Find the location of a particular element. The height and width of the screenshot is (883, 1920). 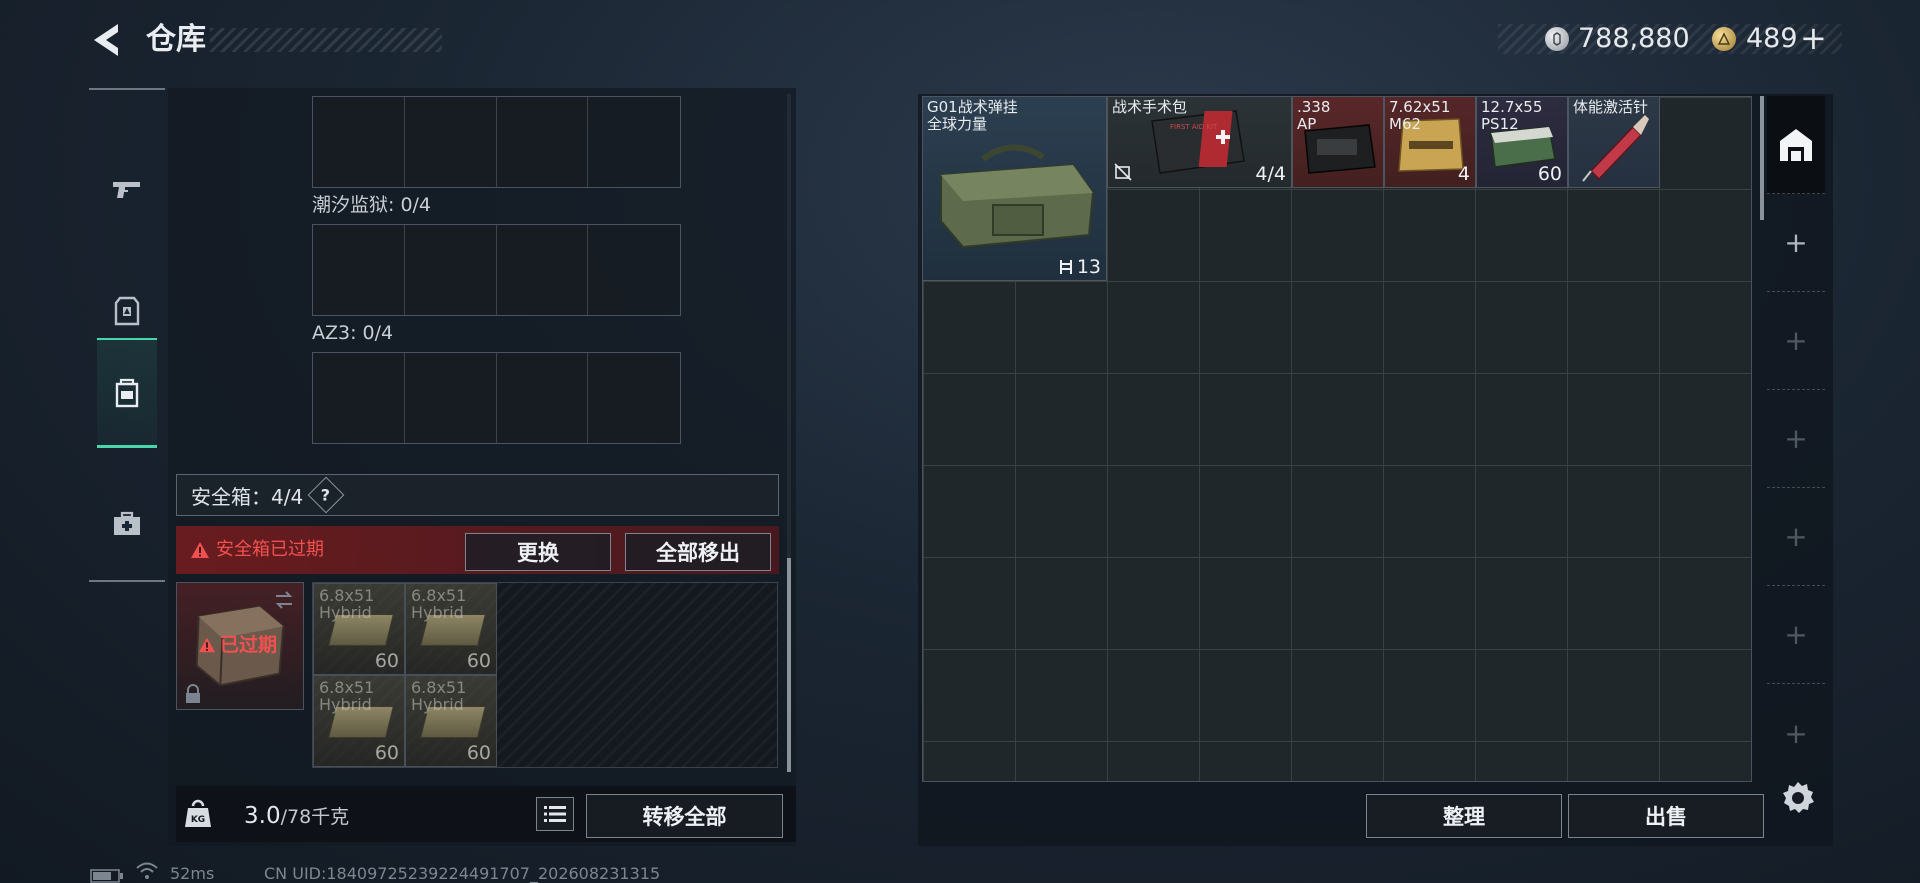

item-count: 4 is located at coordinates (1463, 174).